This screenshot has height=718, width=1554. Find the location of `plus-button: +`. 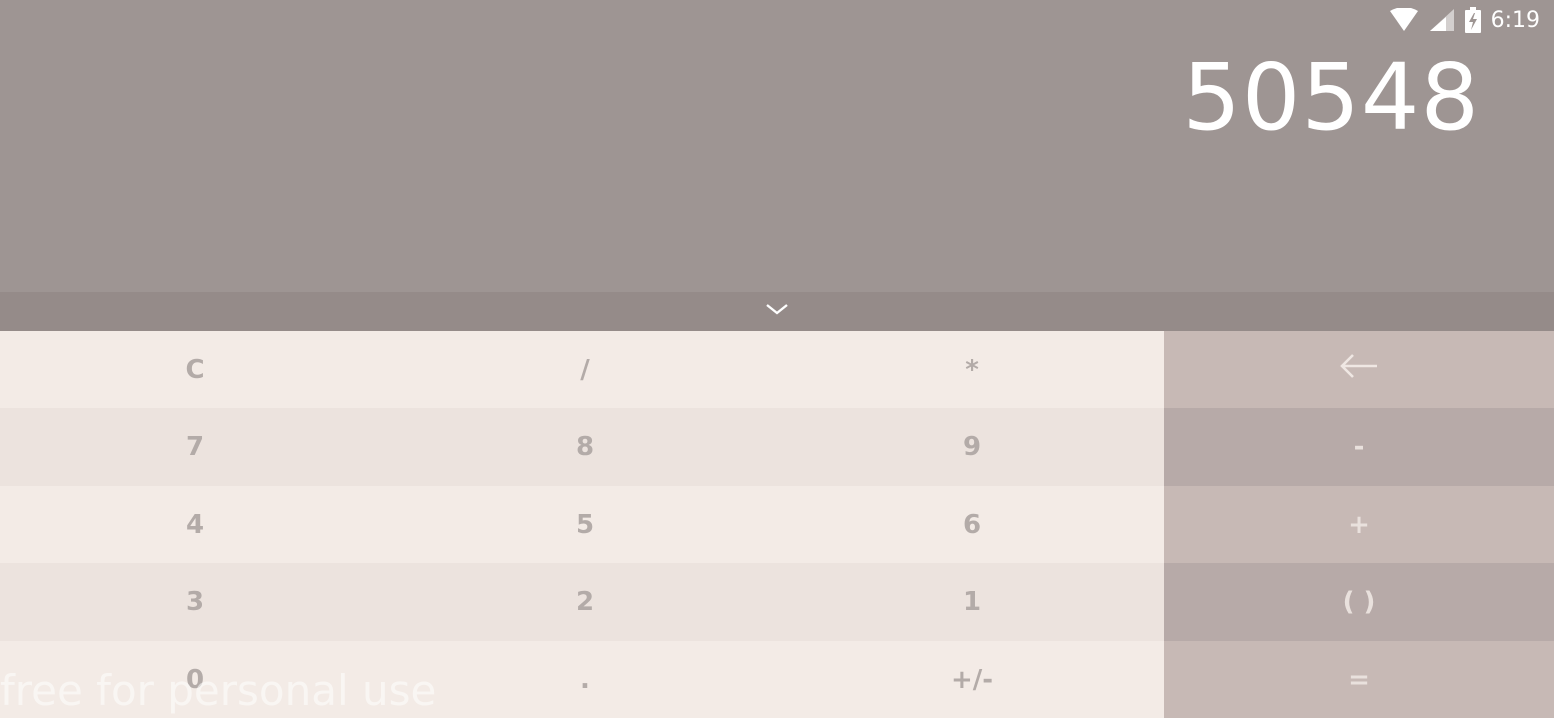

plus-button: + is located at coordinates (1359, 524).